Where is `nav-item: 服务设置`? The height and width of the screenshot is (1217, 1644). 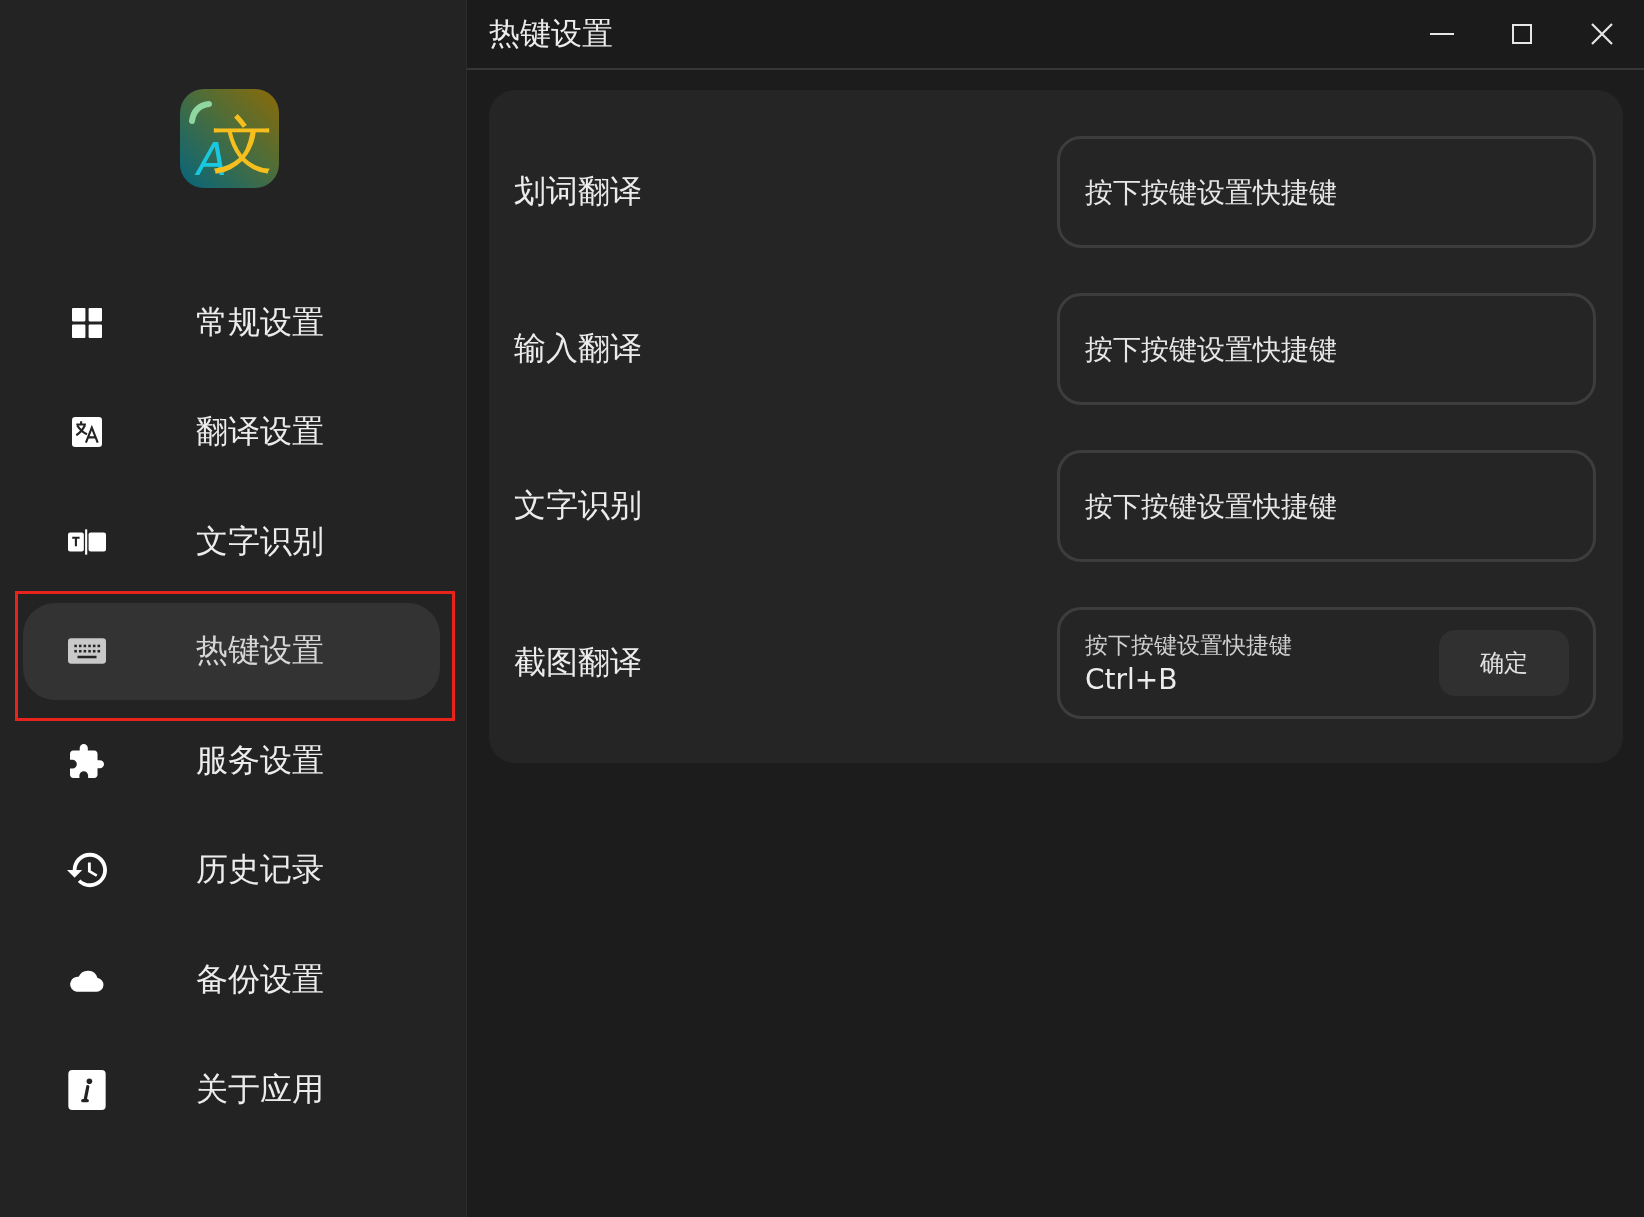 nav-item: 服务设置 is located at coordinates (231, 761).